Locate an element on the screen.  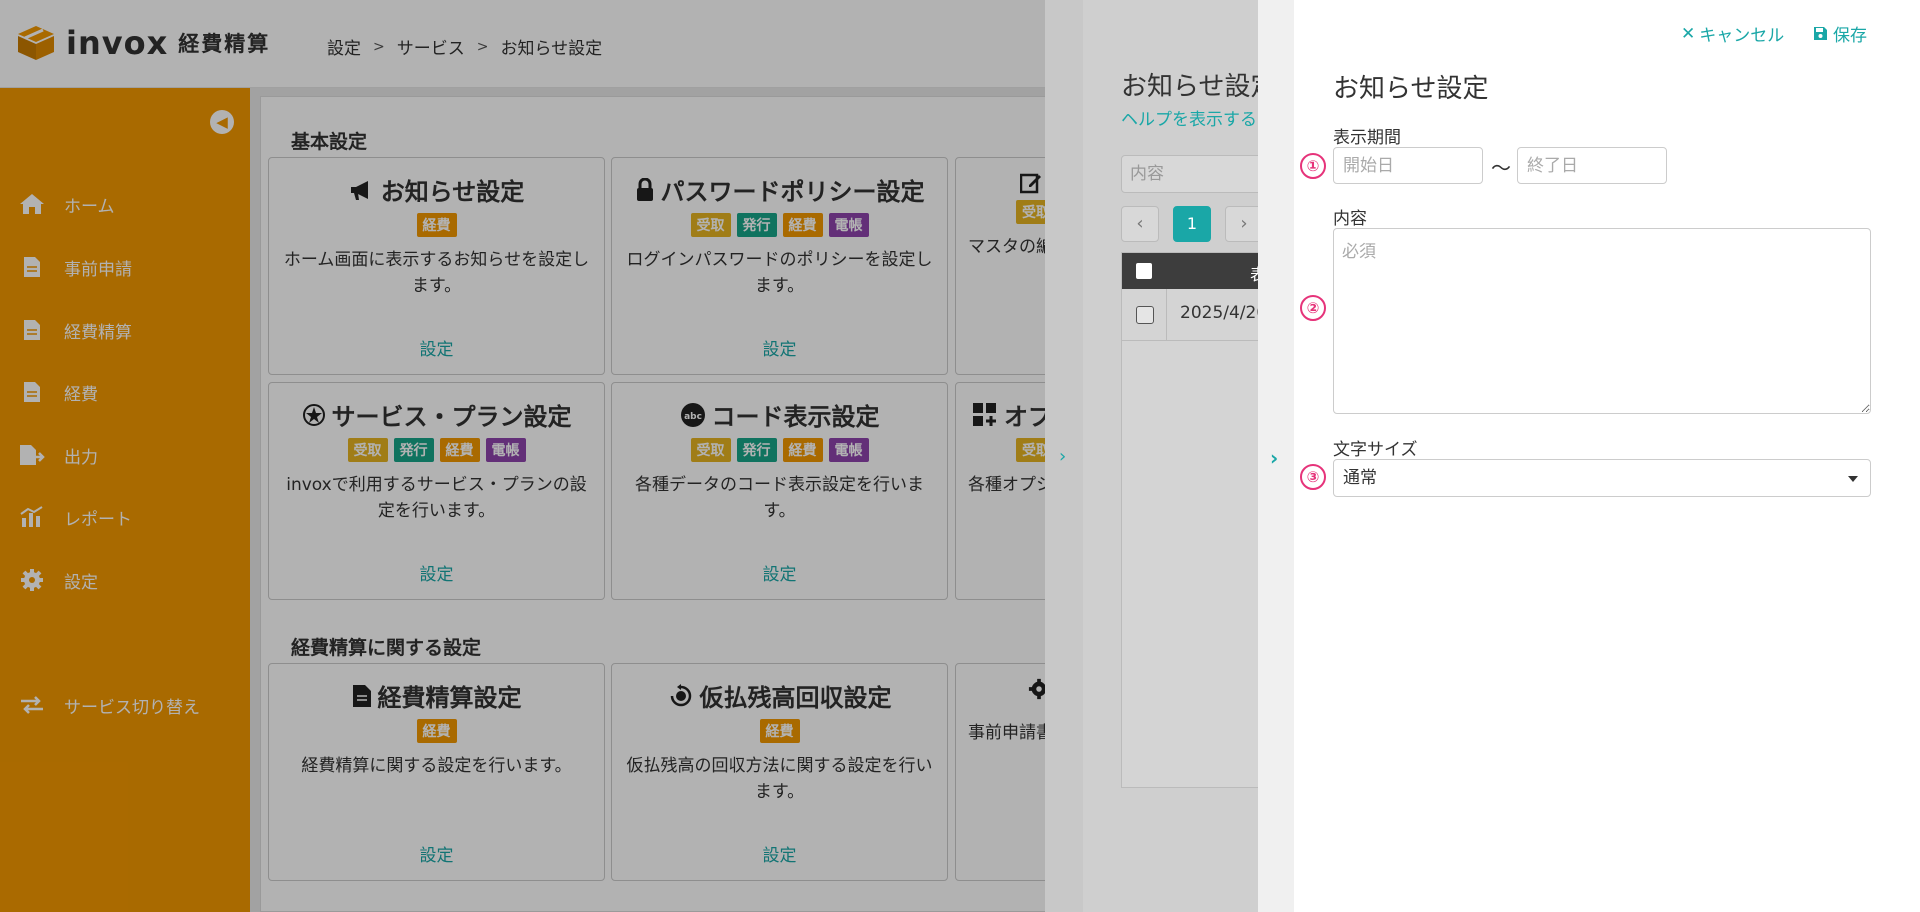
period-label: 表示期間 is located at coordinates (1367, 138).